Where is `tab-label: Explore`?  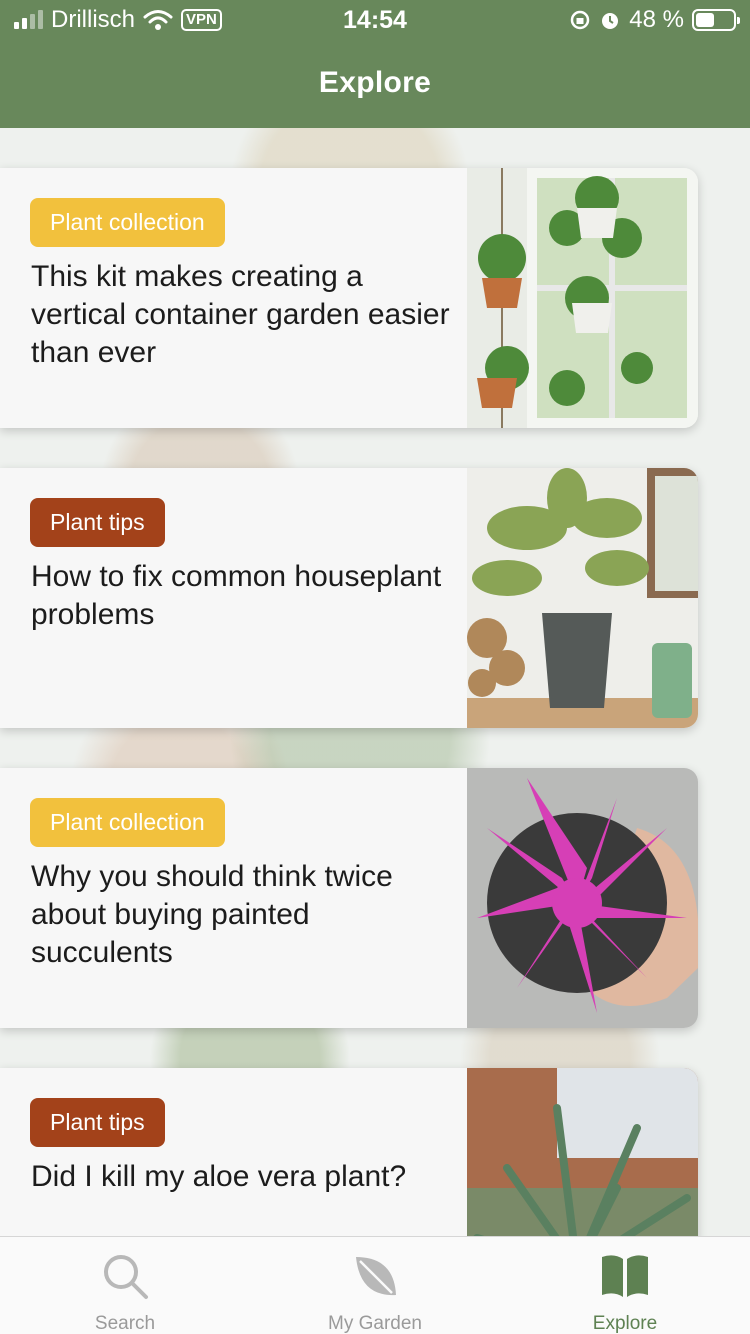 tab-label: Explore is located at coordinates (625, 1323).